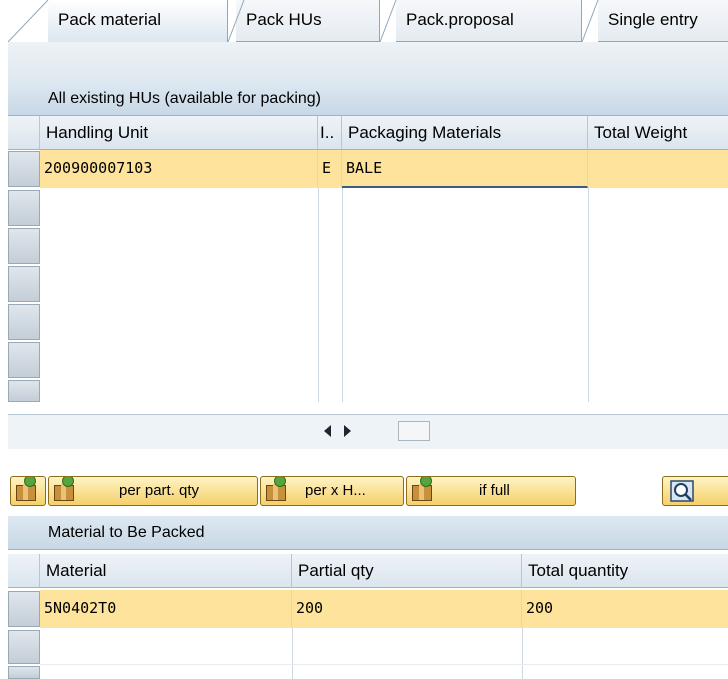 This screenshot has width=728, height=679. I want to click on scroll-thumb, so click(414, 431).